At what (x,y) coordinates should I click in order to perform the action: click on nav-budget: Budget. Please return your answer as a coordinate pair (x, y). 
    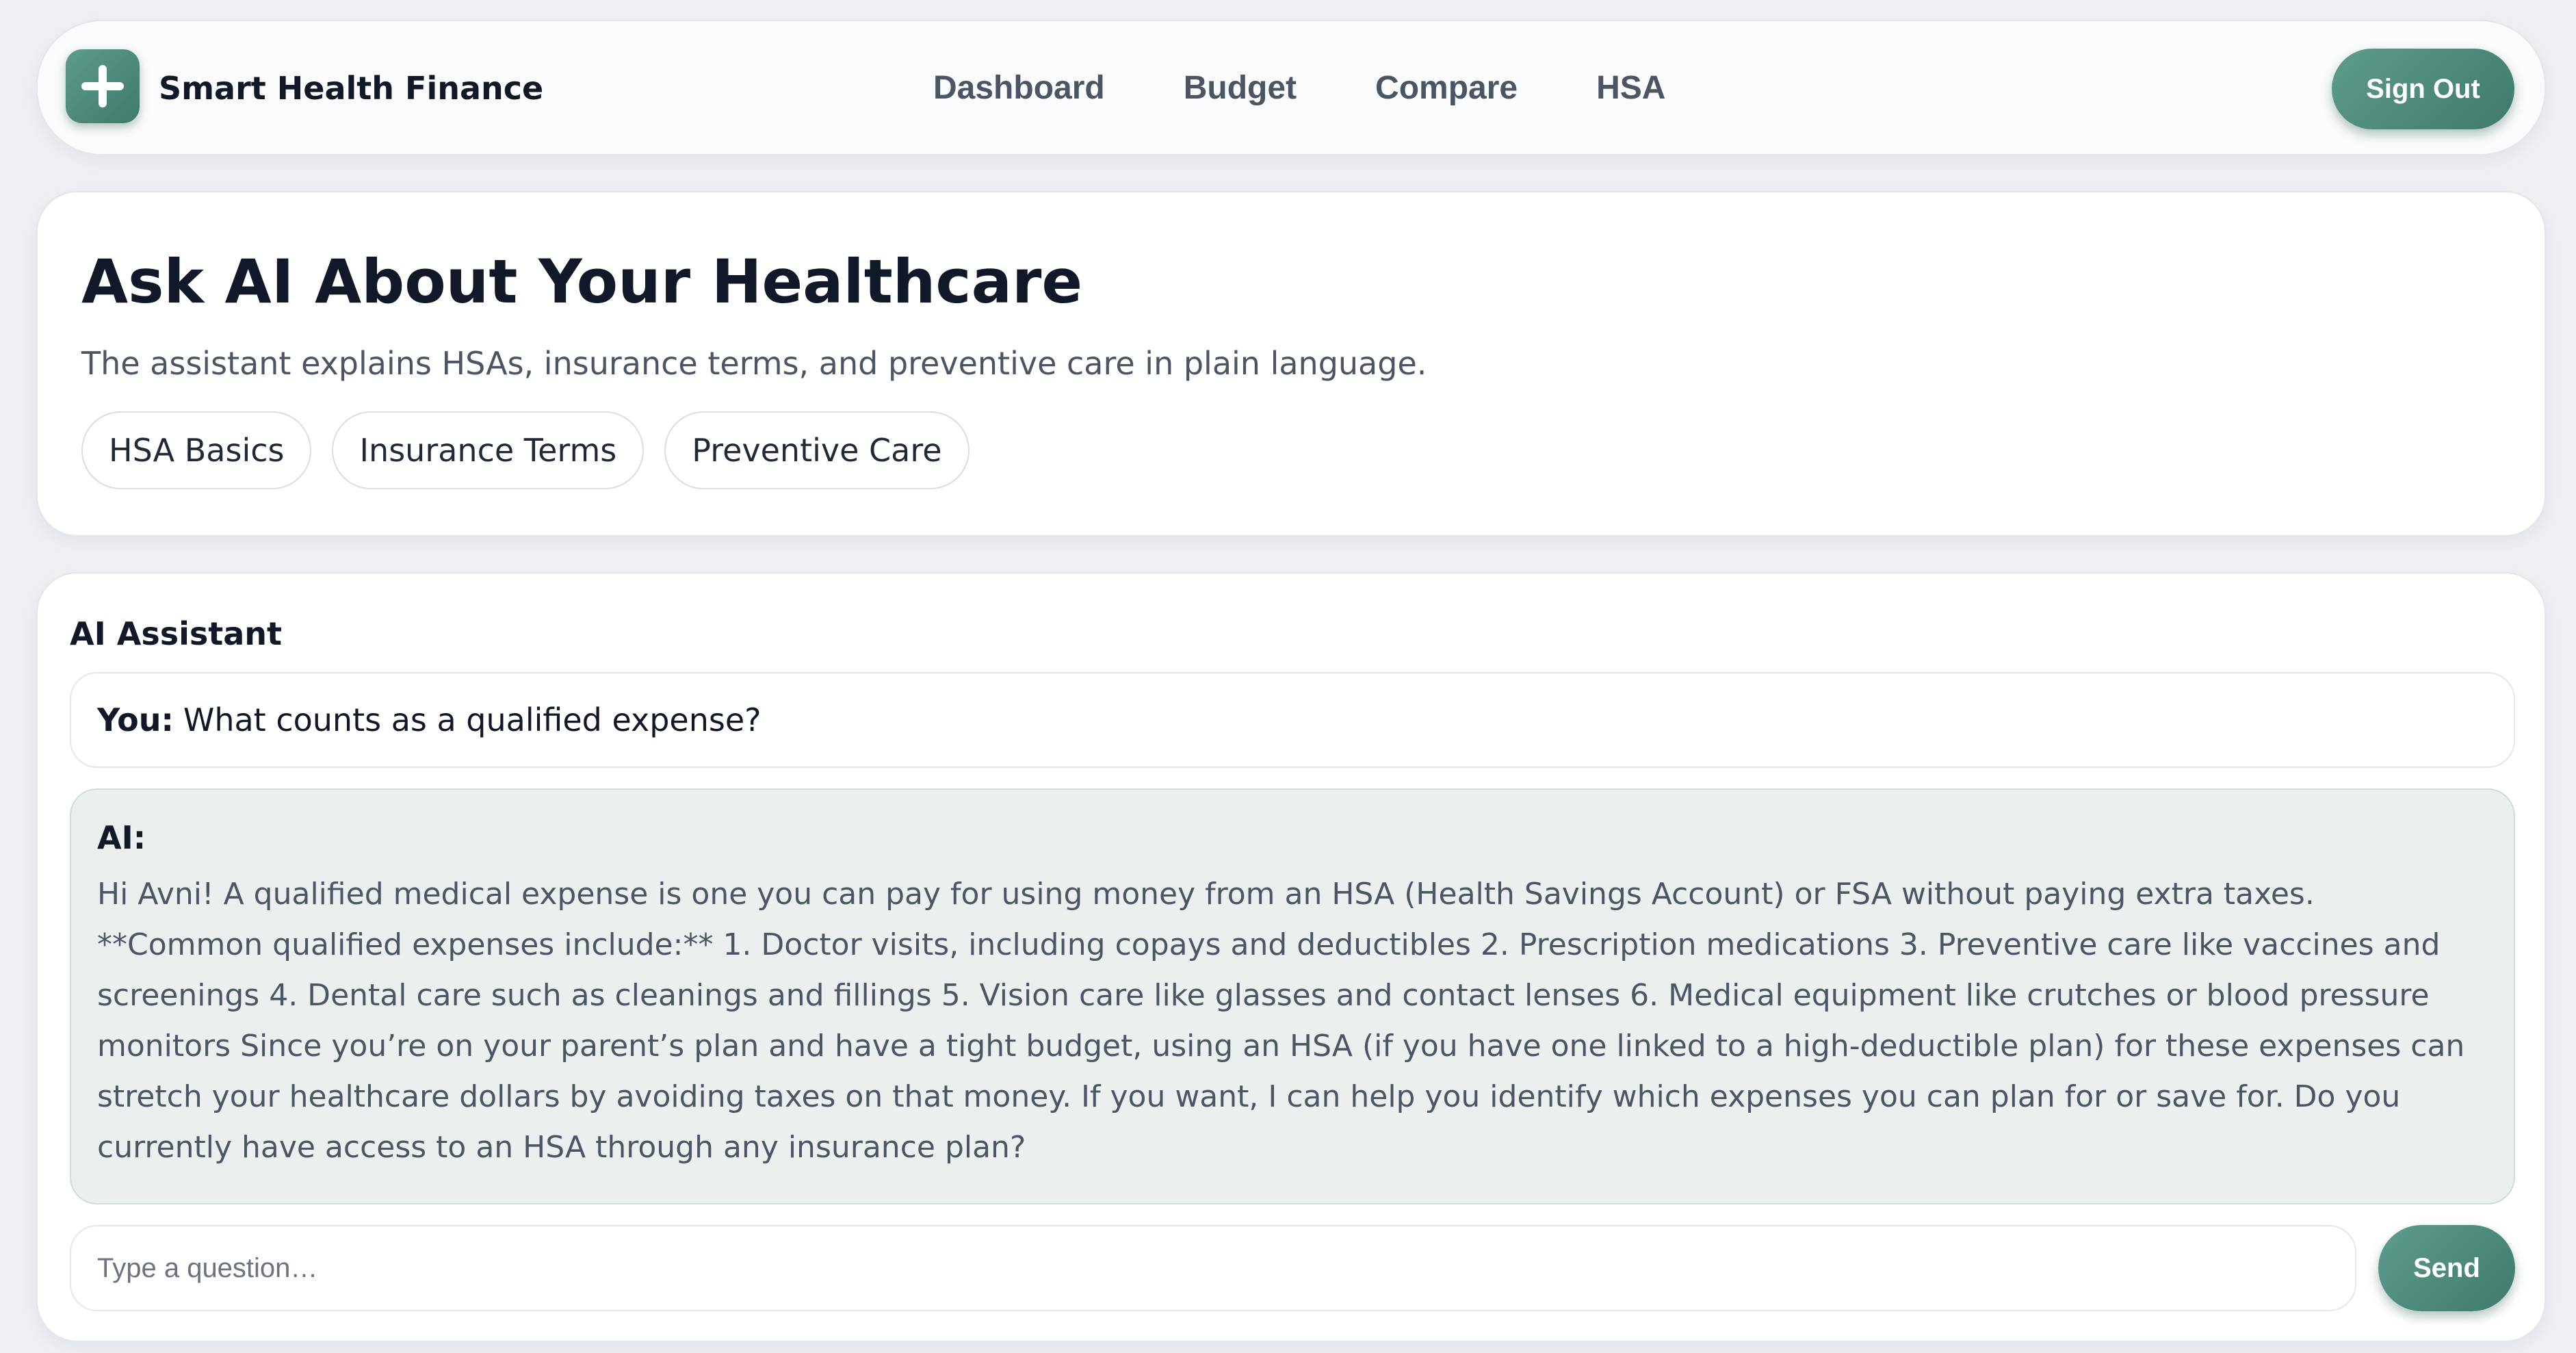
    Looking at the image, I should click on (1240, 88).